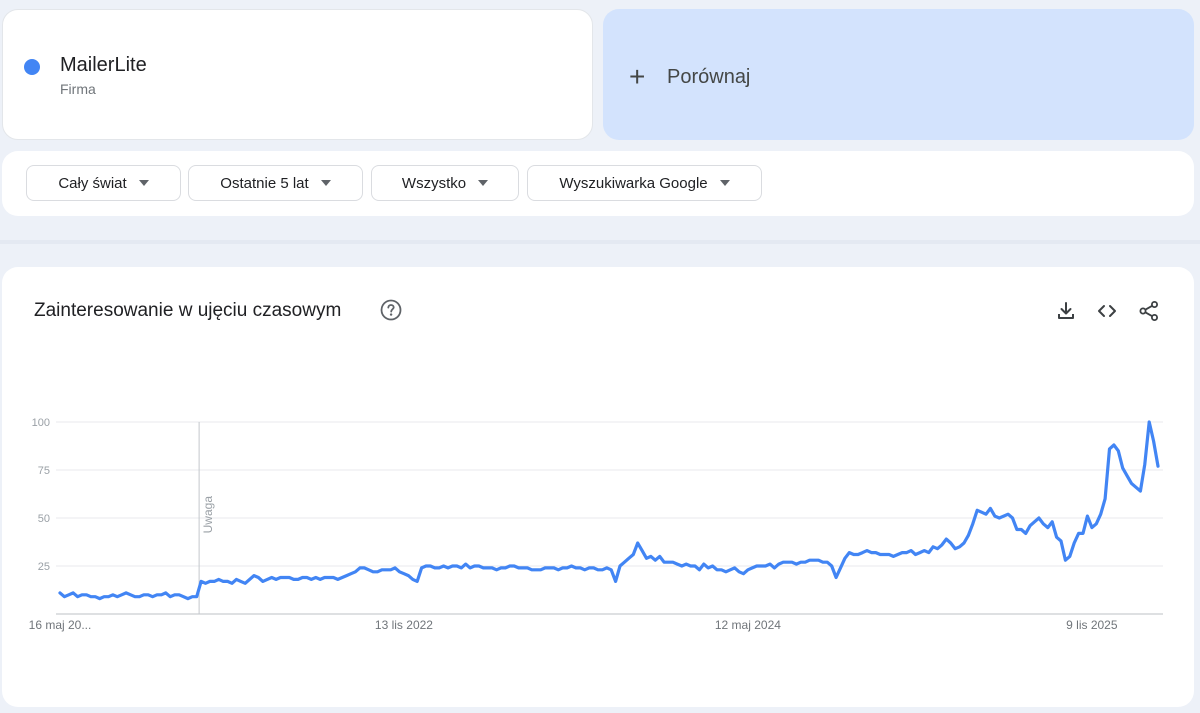 This screenshot has width=1200, height=713. I want to click on chart-title: Zainteresowanie w ujęciu czasowym, so click(188, 310).